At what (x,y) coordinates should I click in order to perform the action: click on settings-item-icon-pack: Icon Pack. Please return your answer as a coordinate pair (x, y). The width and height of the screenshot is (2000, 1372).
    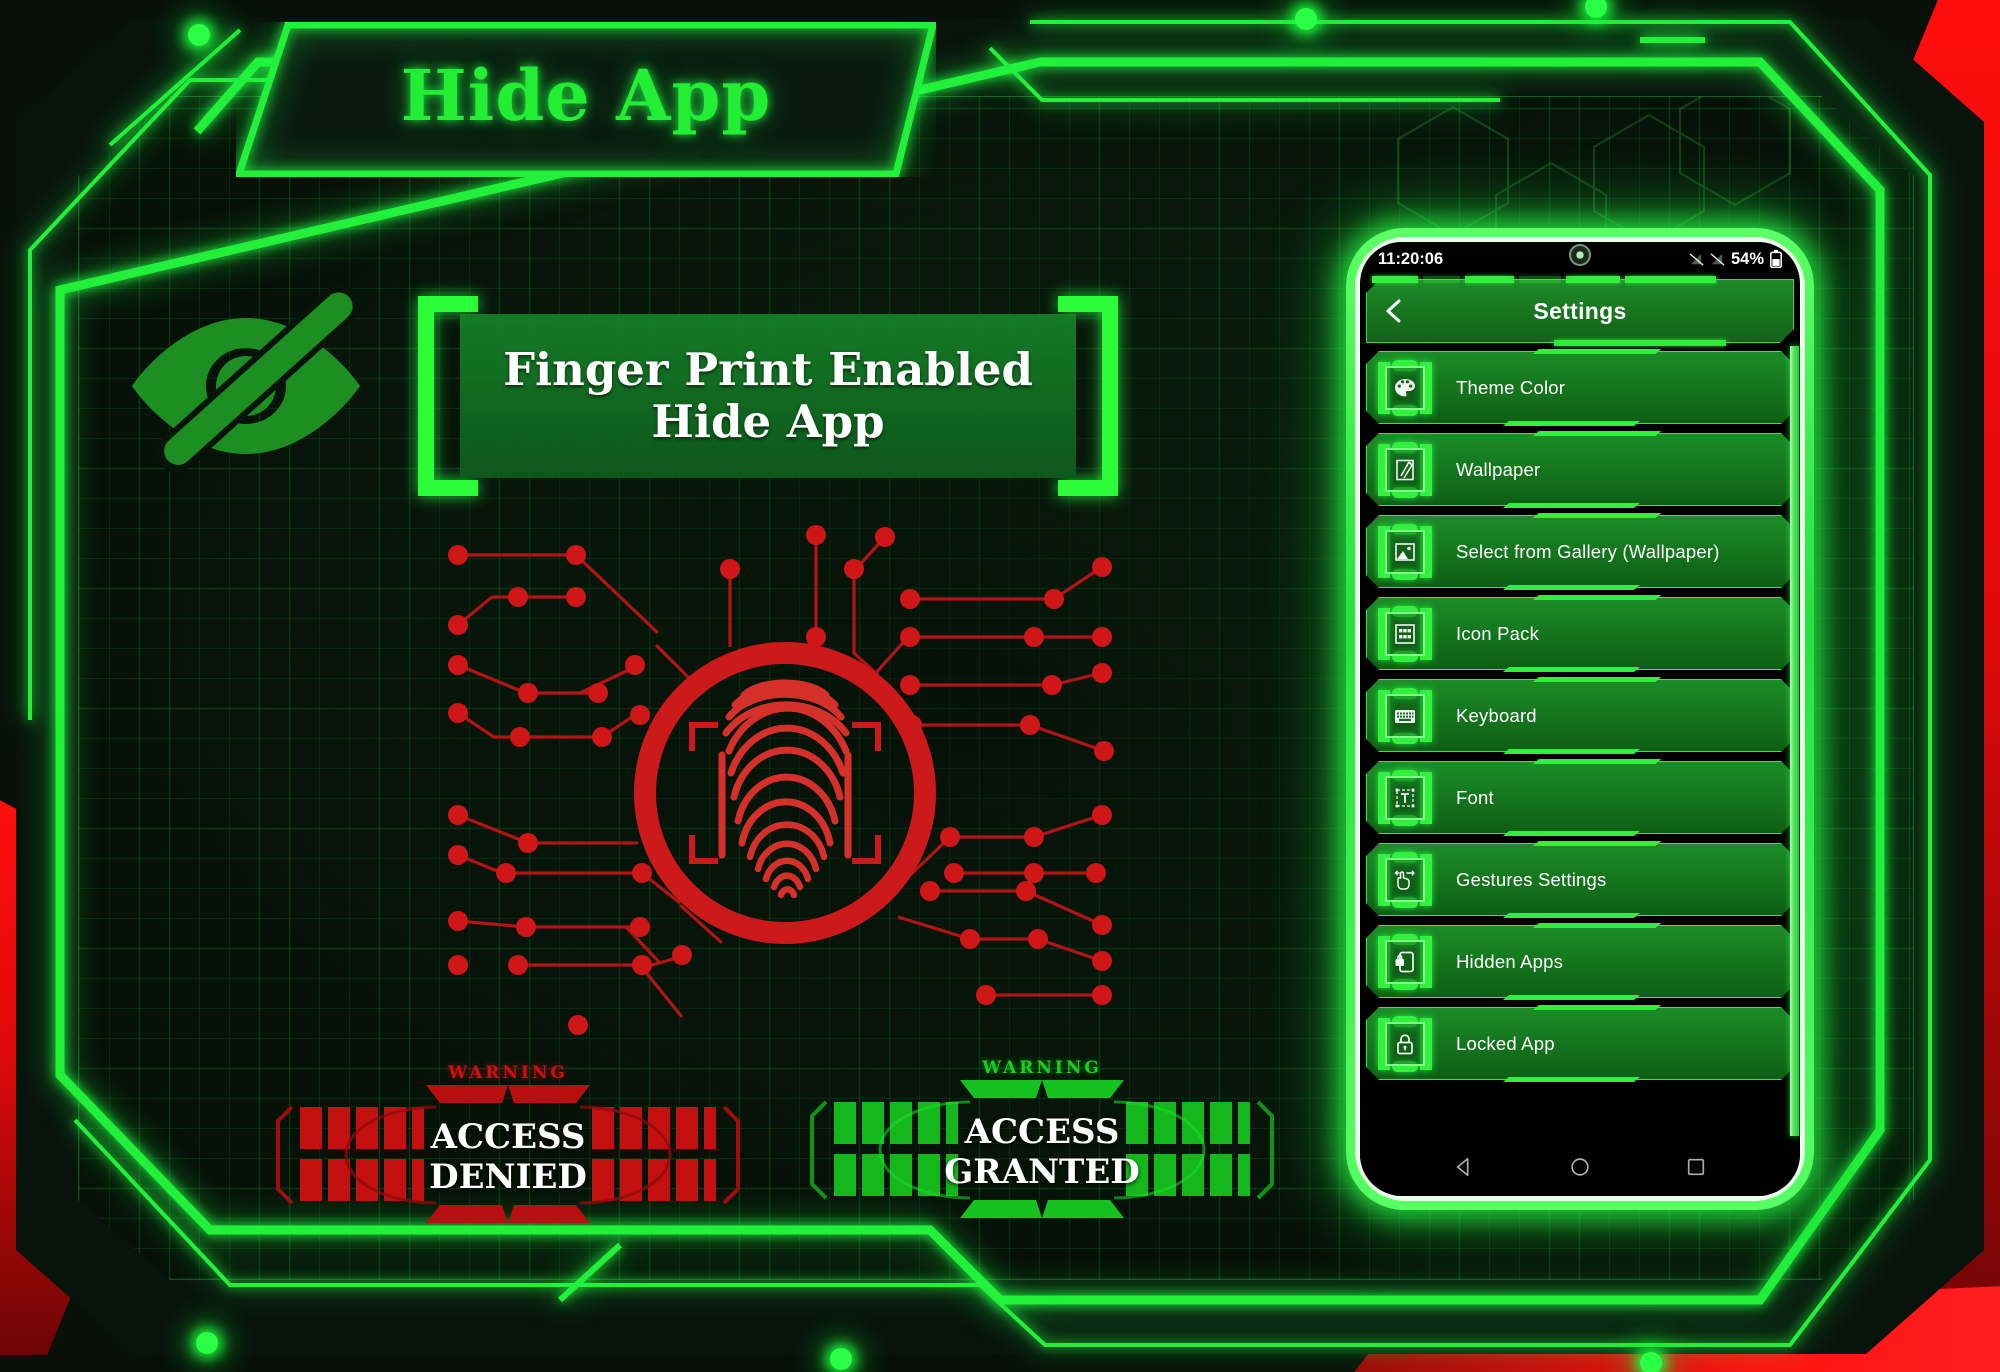
    Looking at the image, I should click on (1580, 633).